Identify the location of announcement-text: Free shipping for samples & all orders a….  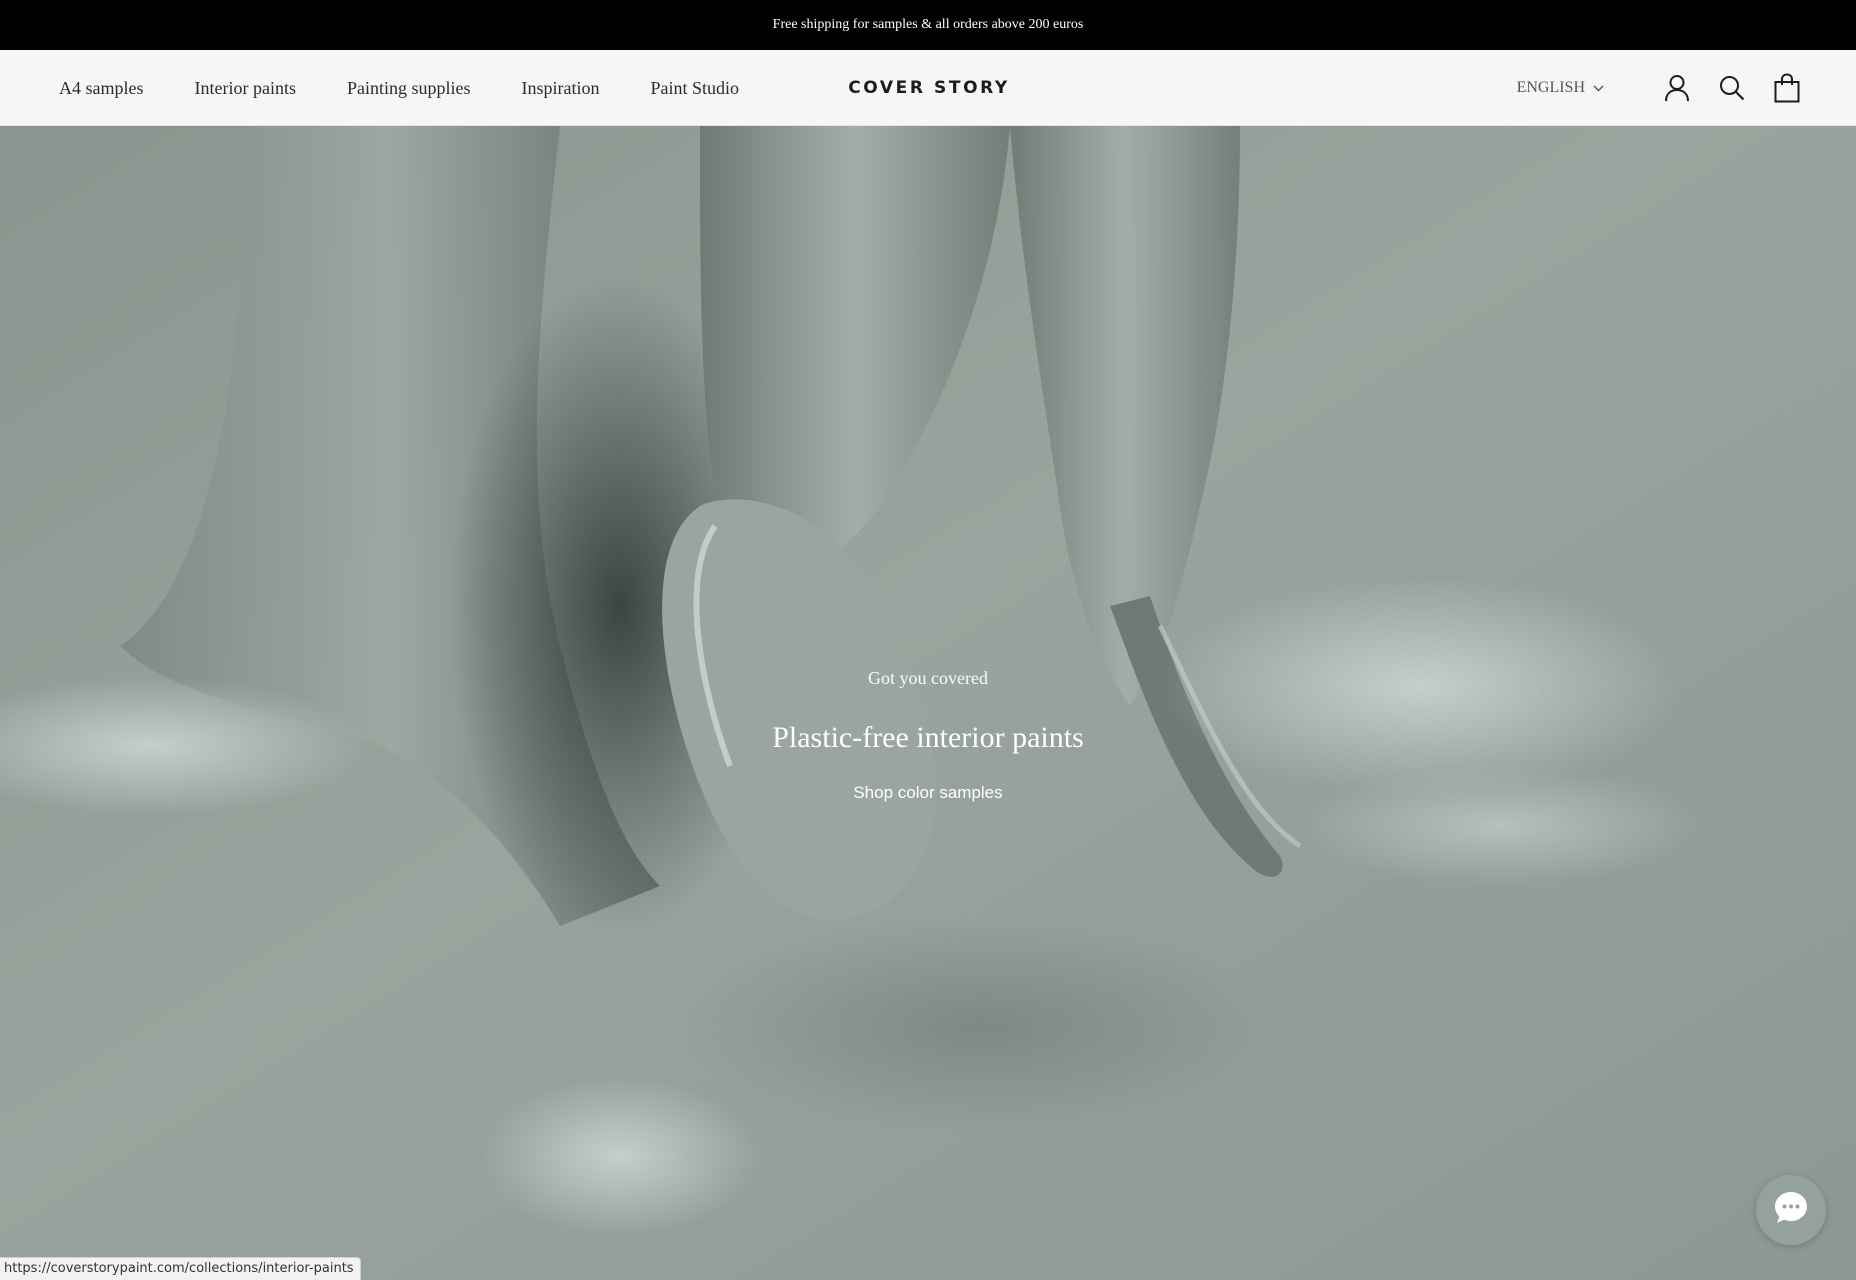
(928, 24).